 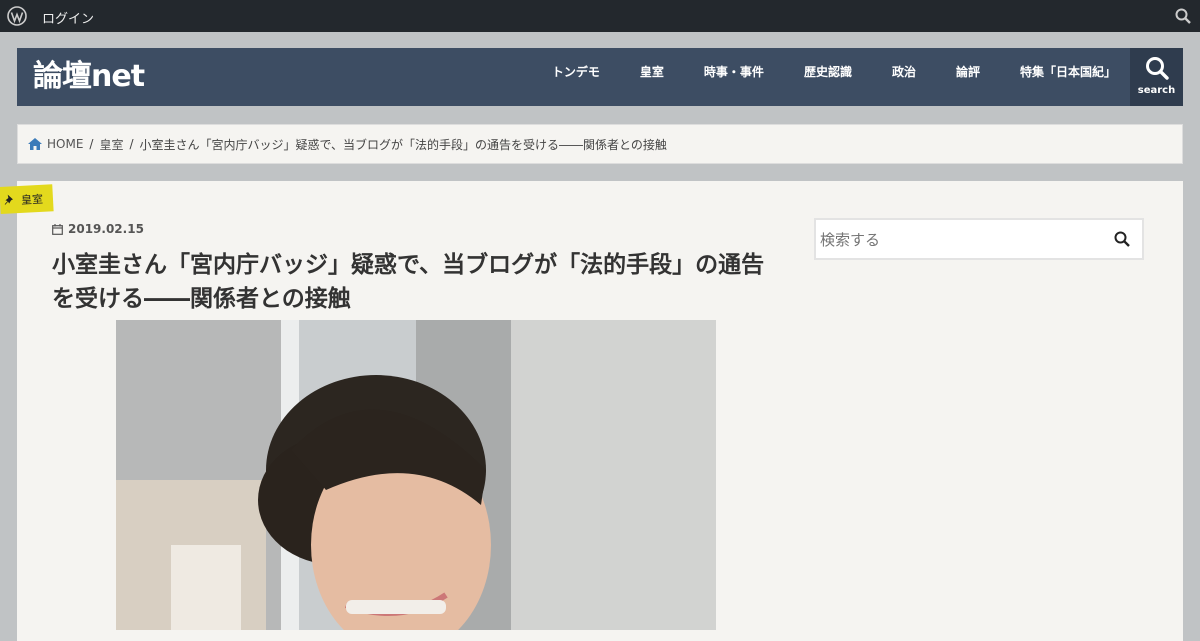 What do you see at coordinates (8, 199) in the screenshot?
I see `pin-icon` at bounding box center [8, 199].